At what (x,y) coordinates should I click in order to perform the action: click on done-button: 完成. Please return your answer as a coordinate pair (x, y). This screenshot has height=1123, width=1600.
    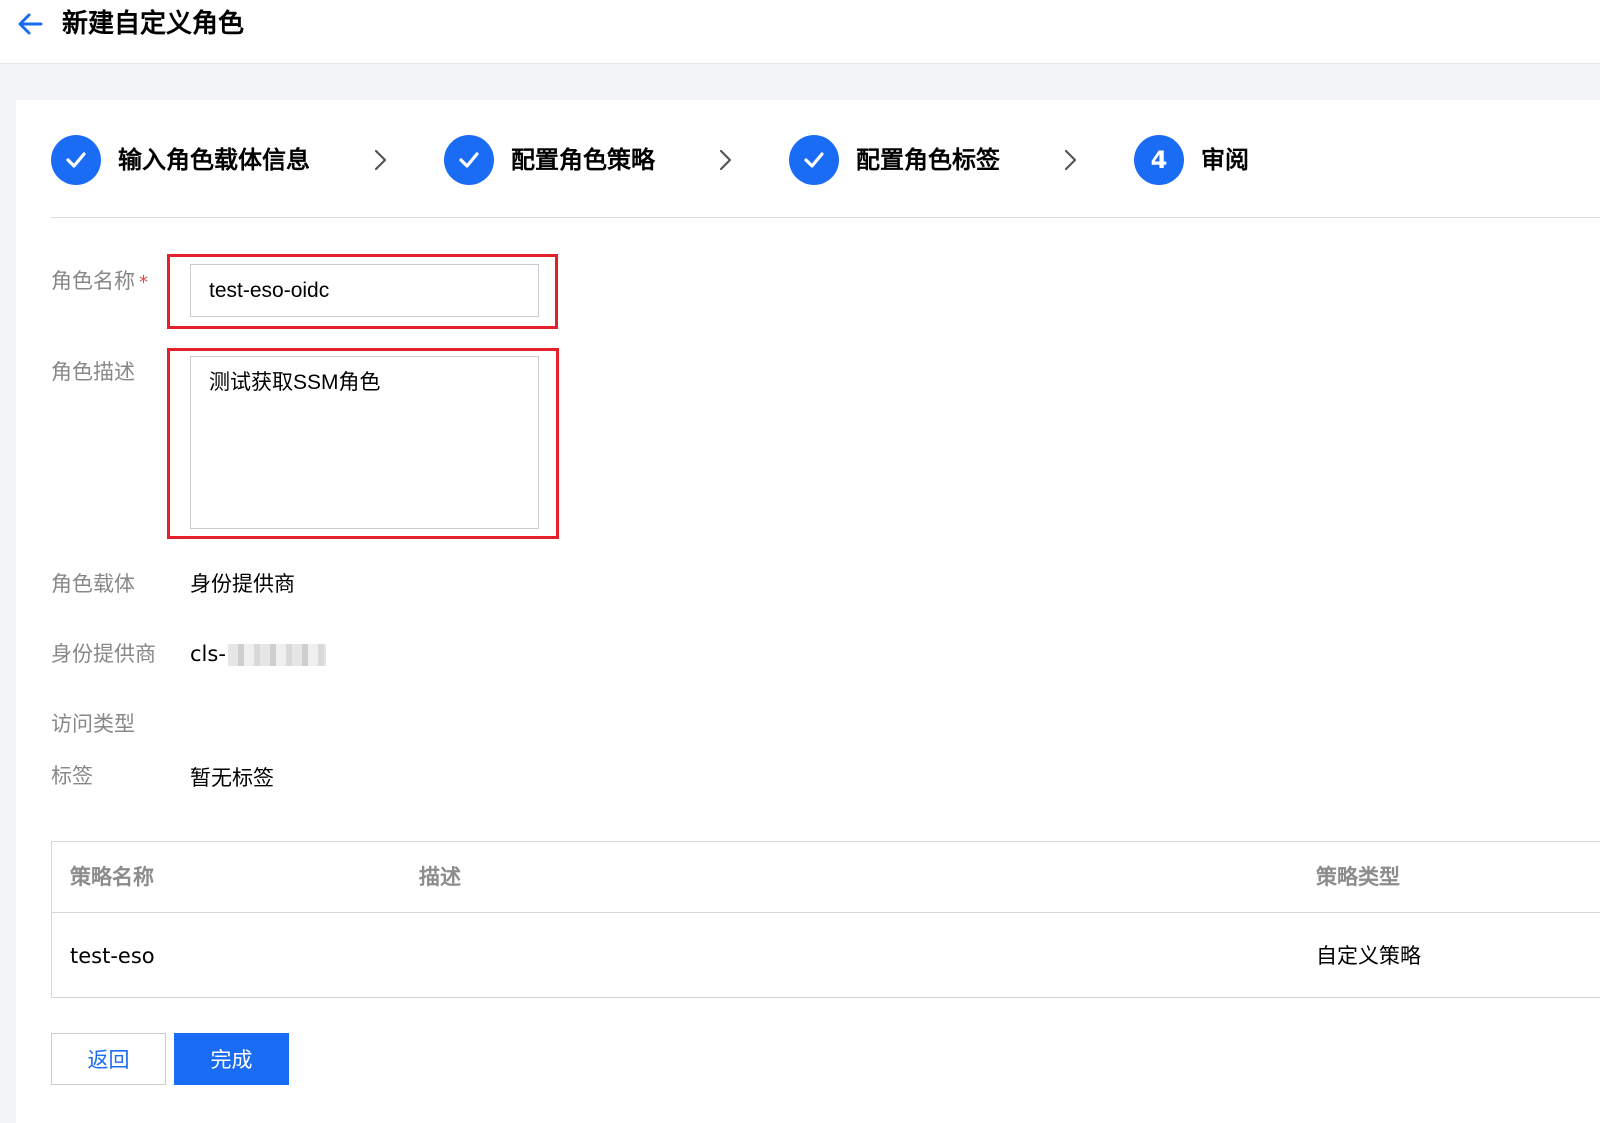
    Looking at the image, I should click on (231, 1059).